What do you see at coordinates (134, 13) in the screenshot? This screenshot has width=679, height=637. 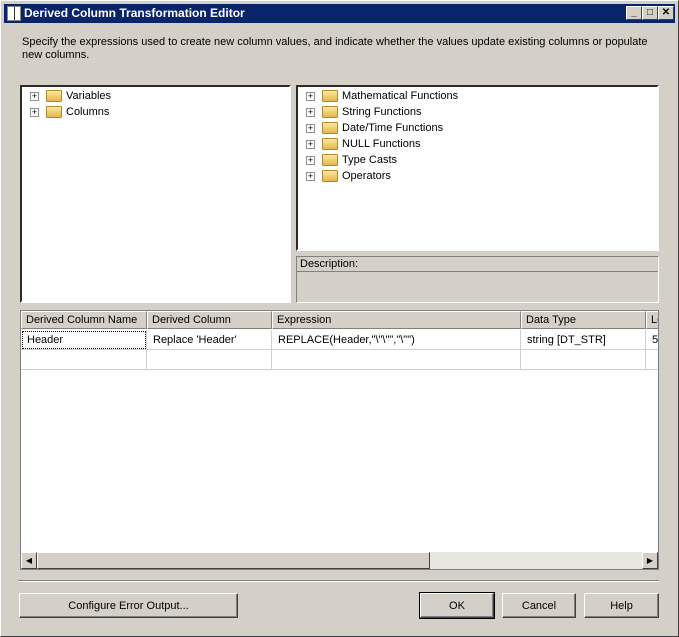 I see `window-title: Derived Column Transformation Editor` at bounding box center [134, 13].